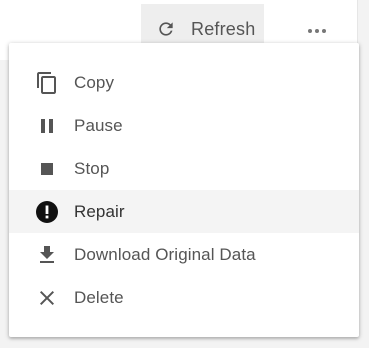 This screenshot has width=369, height=348. Describe the element at coordinates (184, 297) in the screenshot. I see `menu-item-delete: Delete` at that location.